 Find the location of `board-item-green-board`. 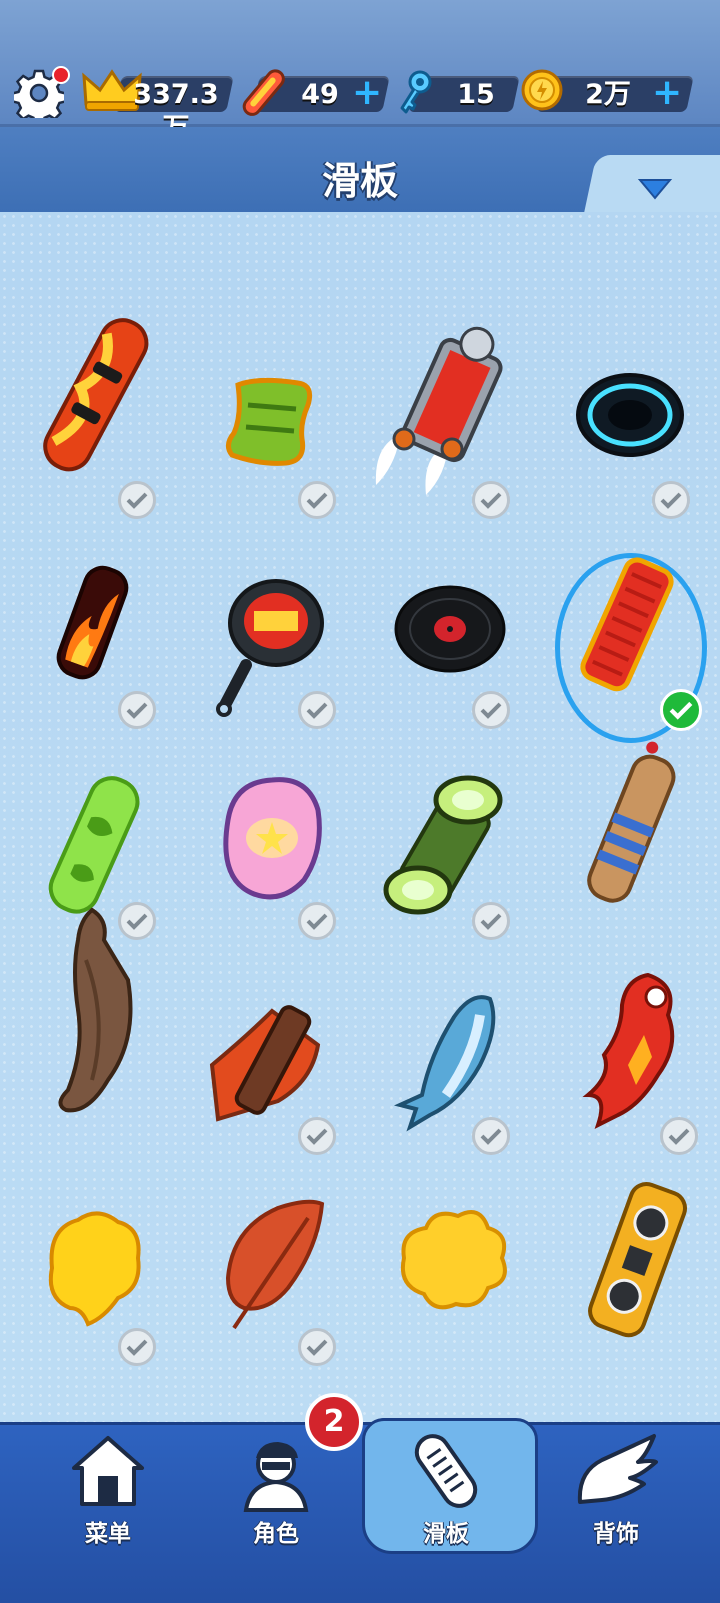

board-item-green-board is located at coordinates (278, 412).